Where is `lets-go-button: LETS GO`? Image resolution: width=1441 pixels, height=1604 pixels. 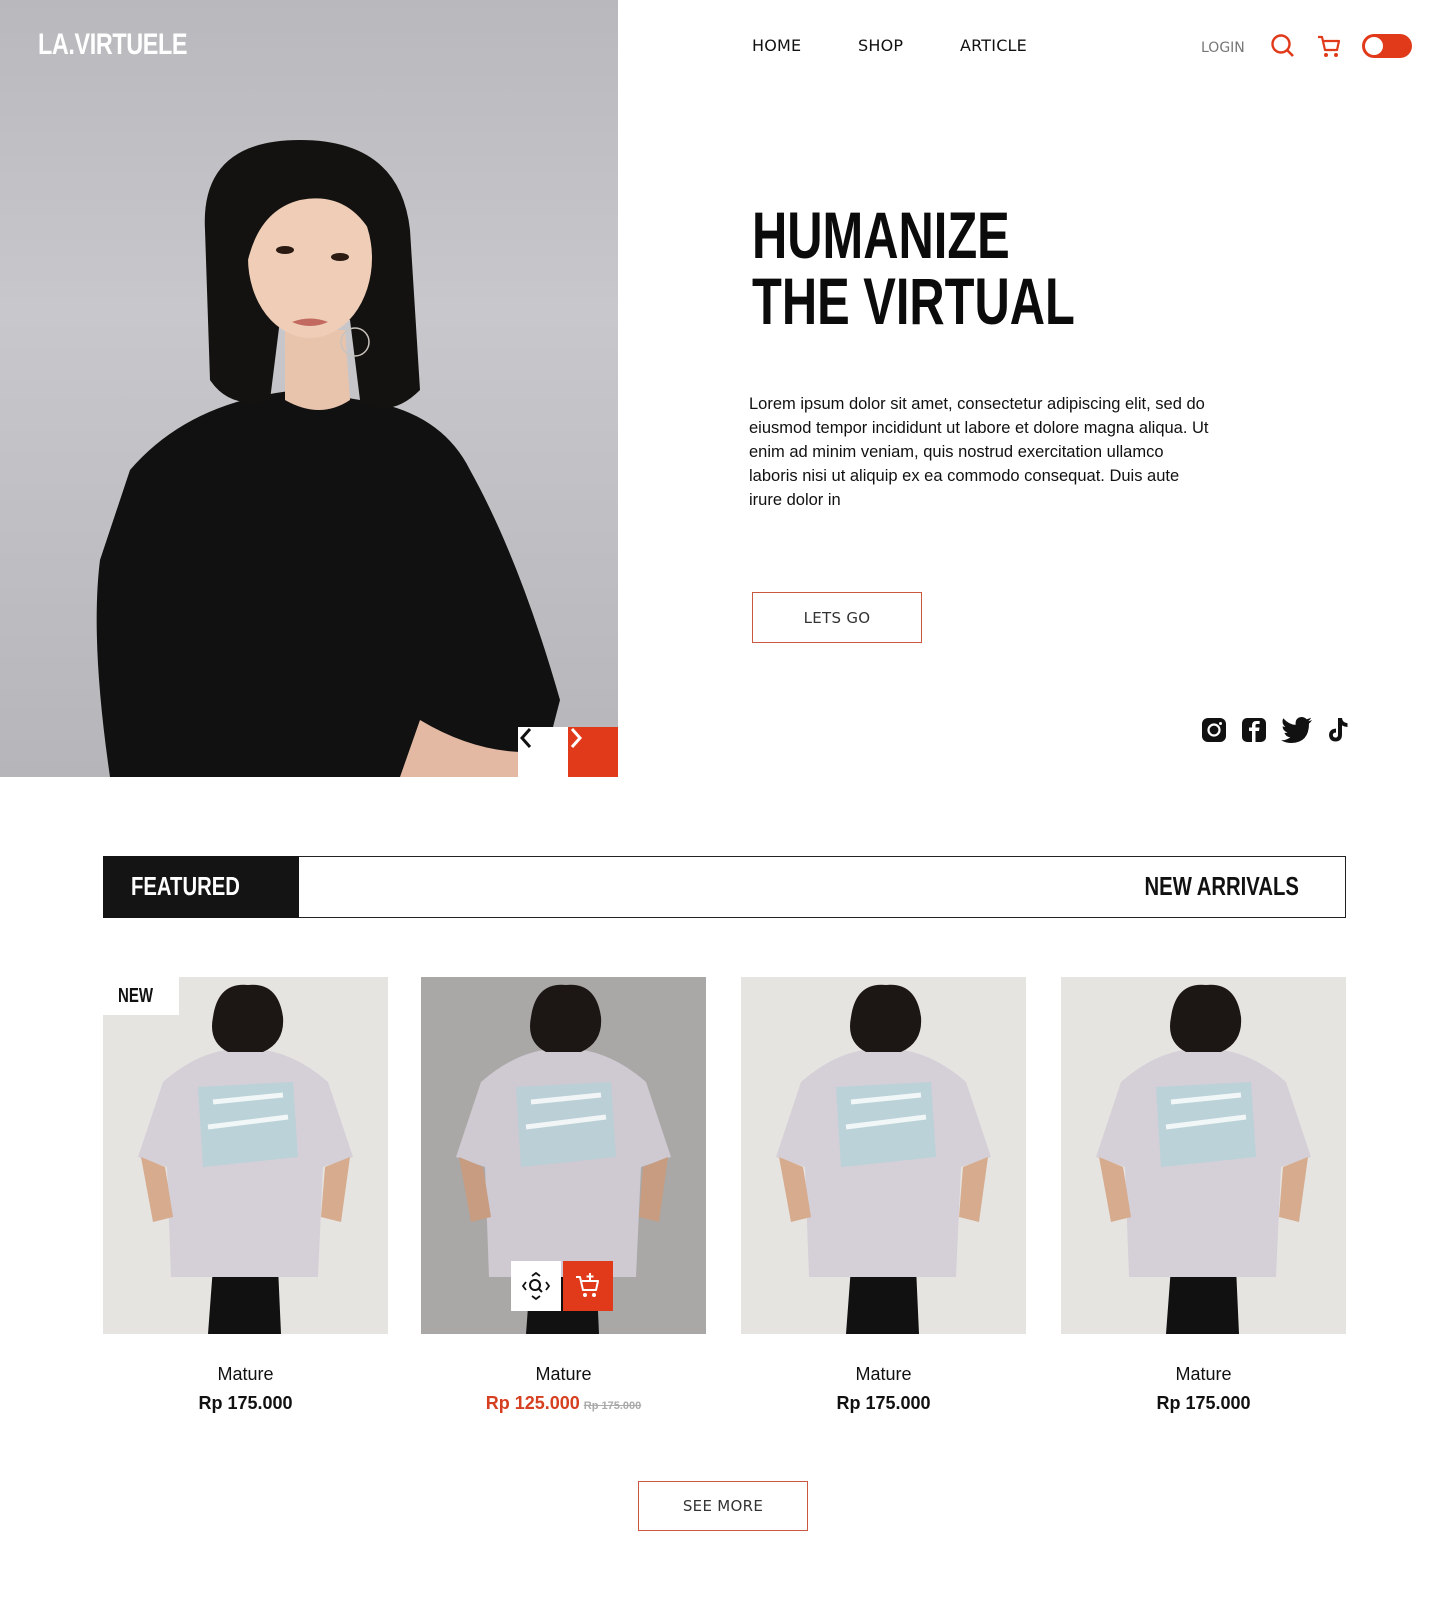 lets-go-button: LETS GO is located at coordinates (837, 617).